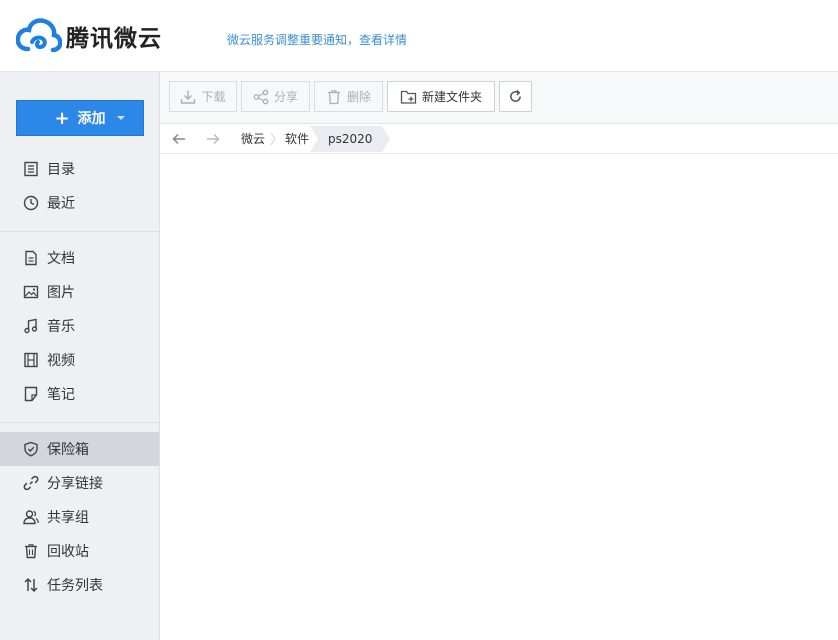 The height and width of the screenshot is (640, 838). I want to click on sidebar-item-safebox: 保险箱, so click(79, 449).